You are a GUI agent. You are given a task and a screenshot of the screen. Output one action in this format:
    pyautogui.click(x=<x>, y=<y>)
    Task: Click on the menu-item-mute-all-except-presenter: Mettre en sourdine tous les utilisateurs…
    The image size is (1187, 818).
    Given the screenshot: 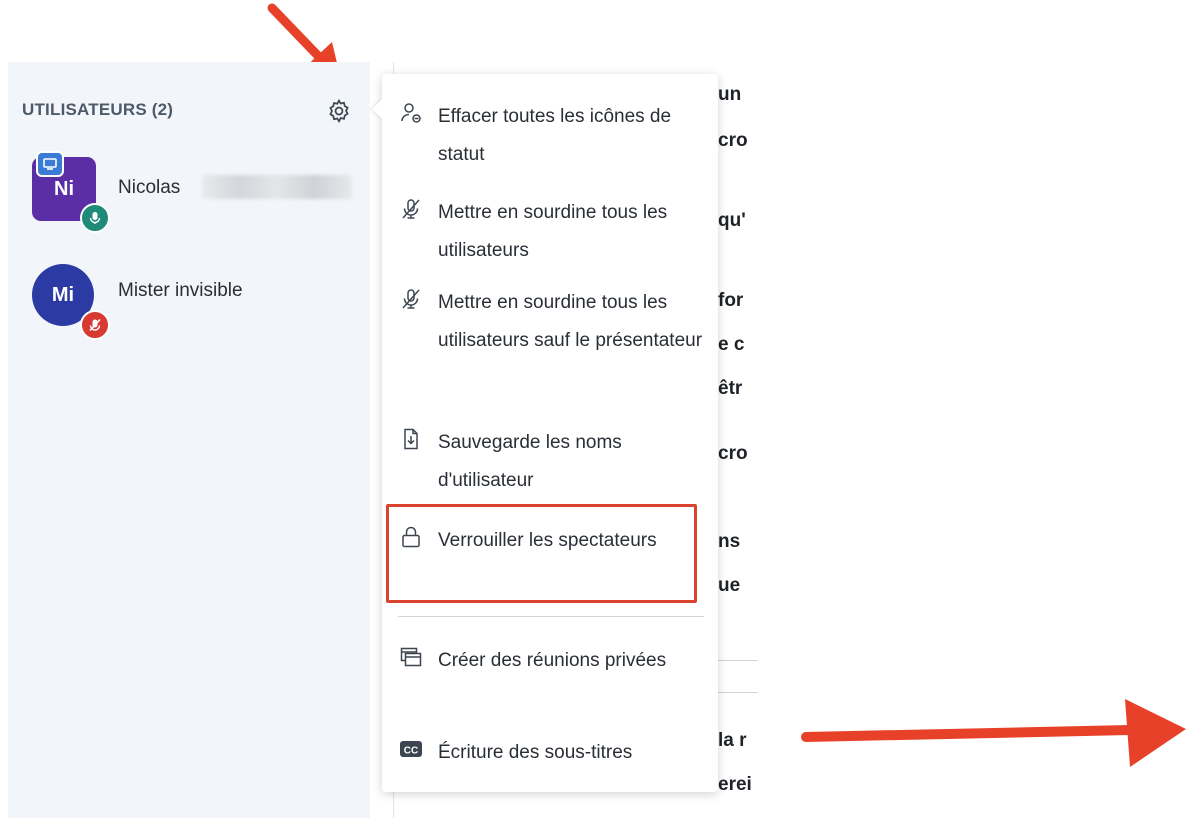 What is the action you would take?
    pyautogui.click(x=550, y=344)
    